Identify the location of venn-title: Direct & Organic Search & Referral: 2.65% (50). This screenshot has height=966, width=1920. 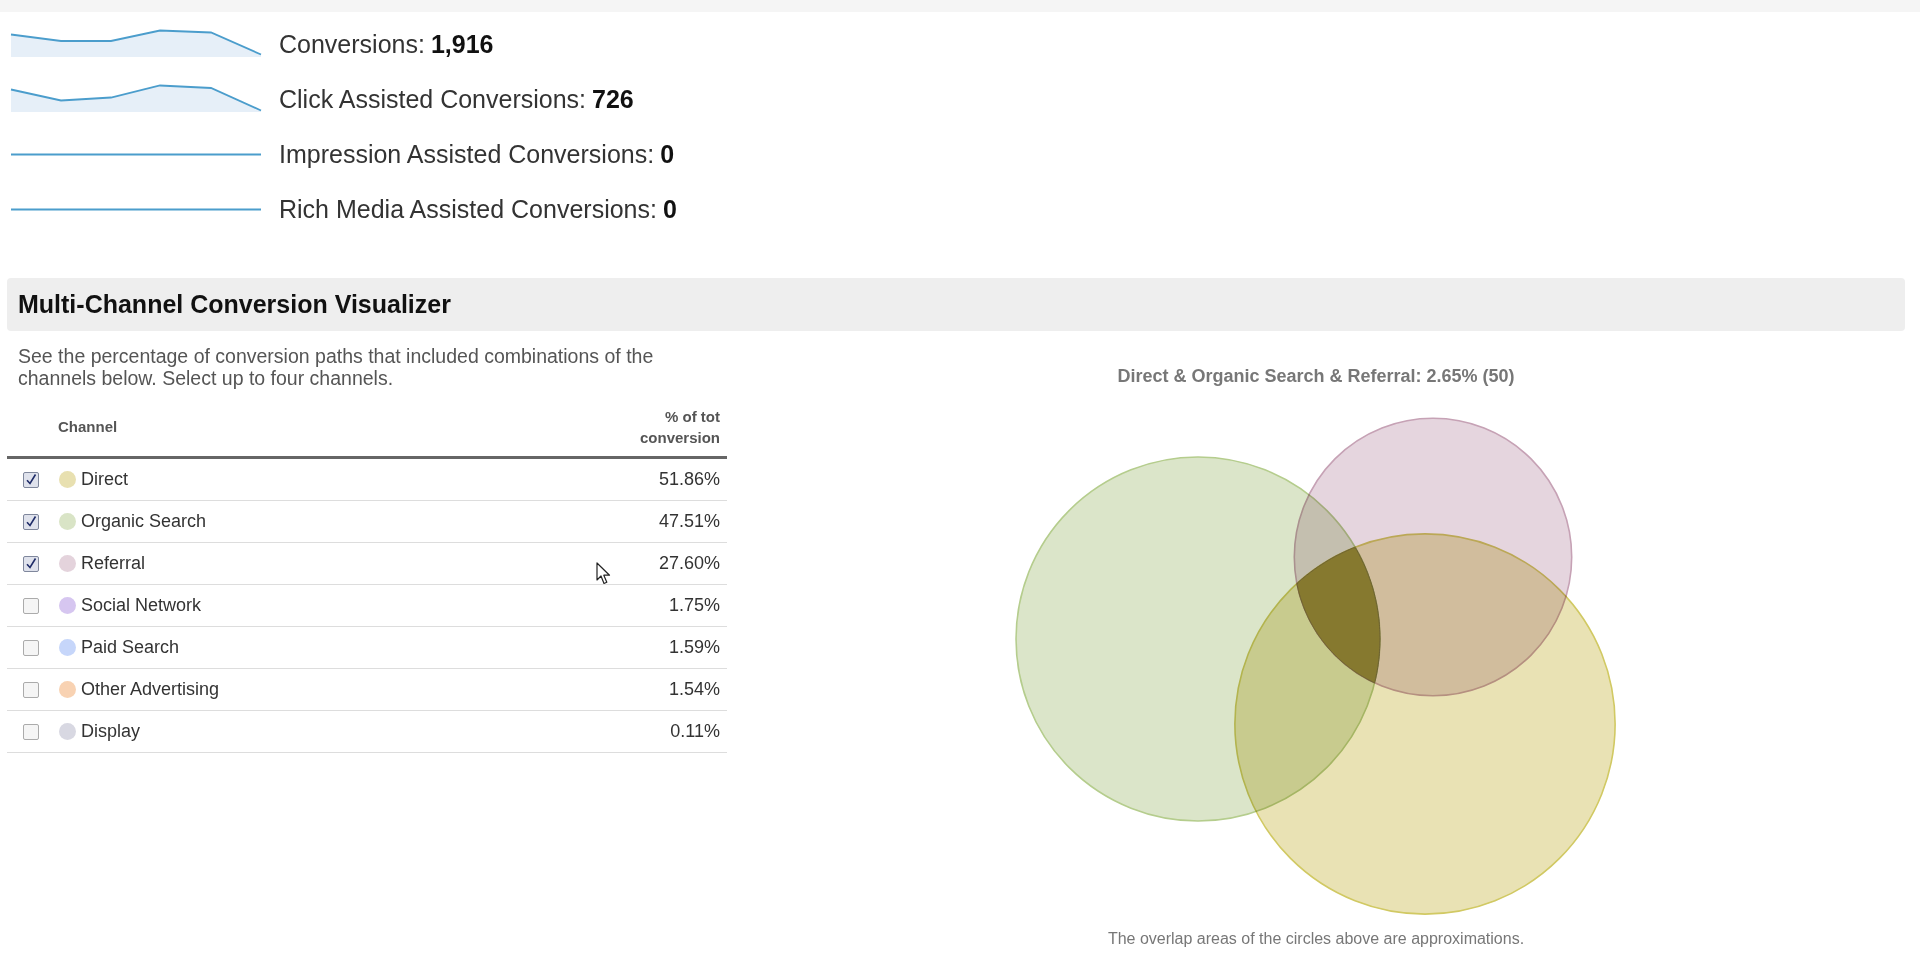
(1316, 376).